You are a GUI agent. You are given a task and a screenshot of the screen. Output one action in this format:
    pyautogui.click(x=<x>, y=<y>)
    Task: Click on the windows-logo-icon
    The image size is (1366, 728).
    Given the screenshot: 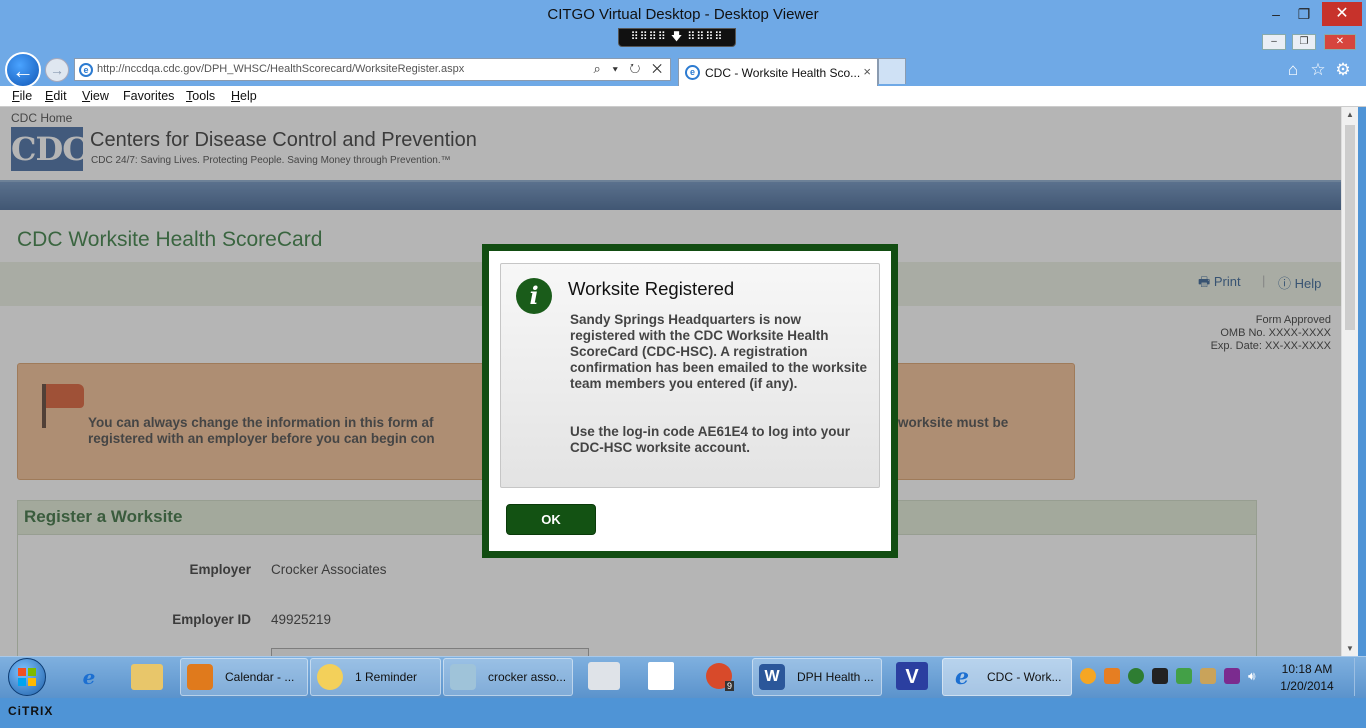 What is the action you would take?
    pyautogui.click(x=27, y=677)
    